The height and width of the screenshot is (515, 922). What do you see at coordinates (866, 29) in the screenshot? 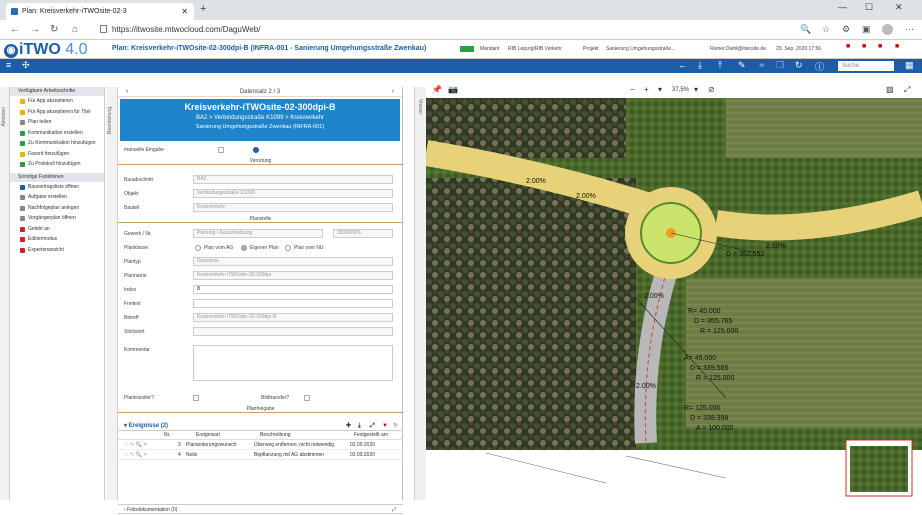
I see `collections-icon: ▣` at bounding box center [866, 29].